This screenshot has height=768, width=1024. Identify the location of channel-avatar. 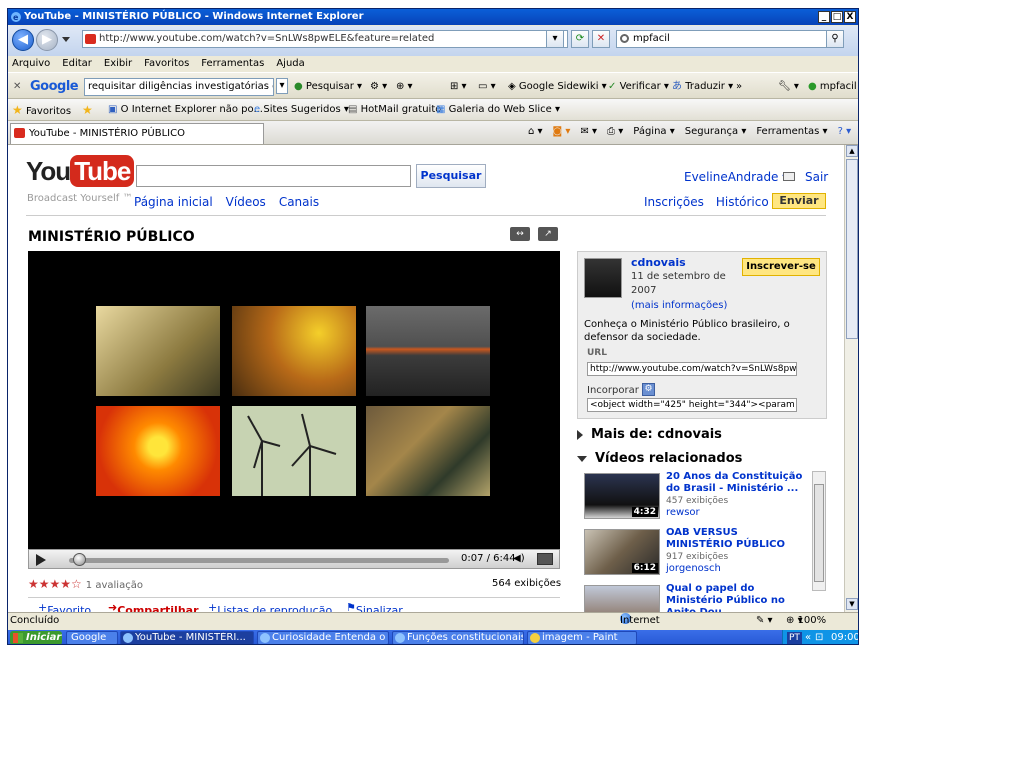
(603, 278).